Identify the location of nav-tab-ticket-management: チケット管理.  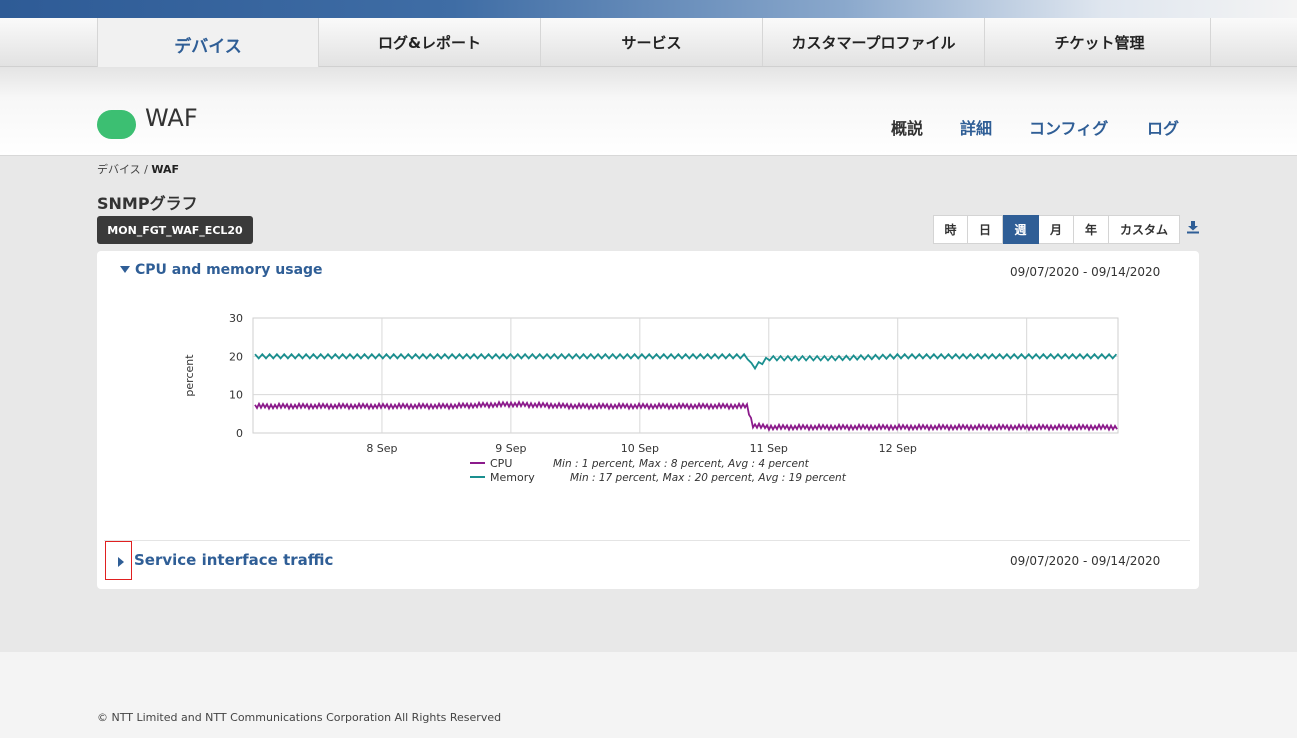
(1100, 42).